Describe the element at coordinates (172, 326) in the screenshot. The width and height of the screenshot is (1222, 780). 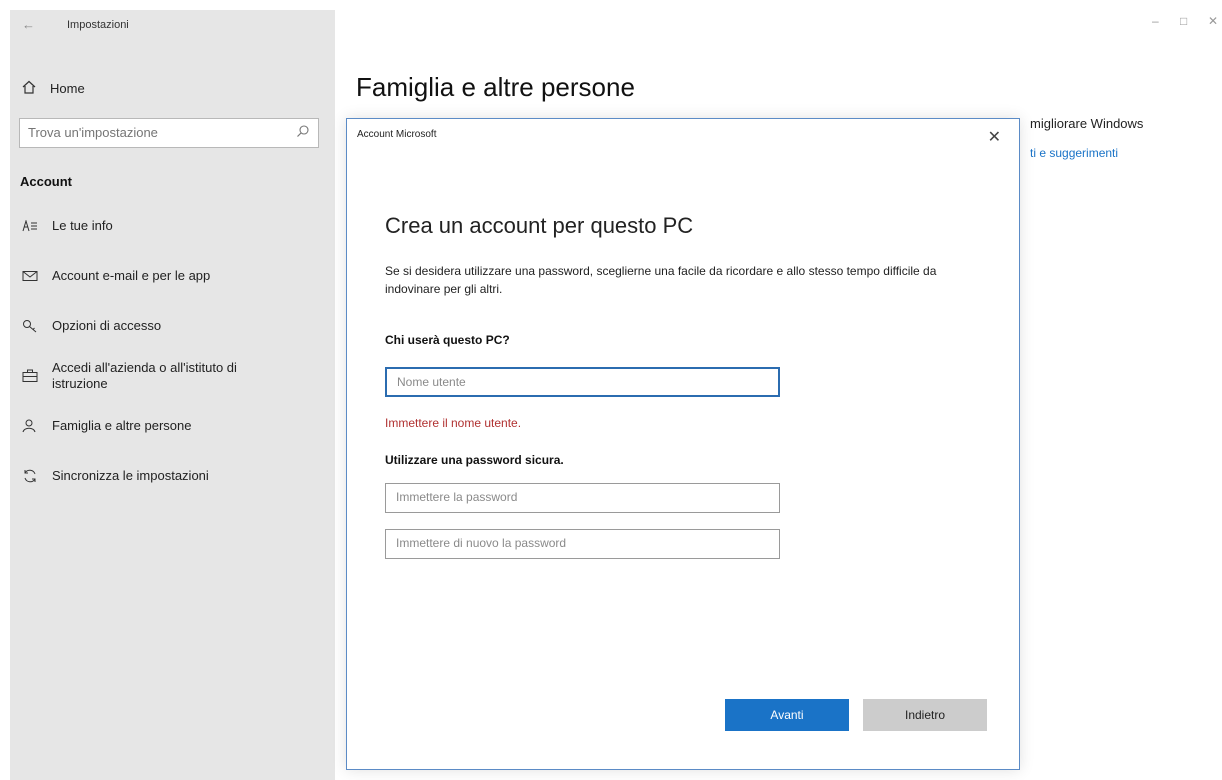
I see `sidebar-item-sign-in-options: Opzioni di accesso` at that location.